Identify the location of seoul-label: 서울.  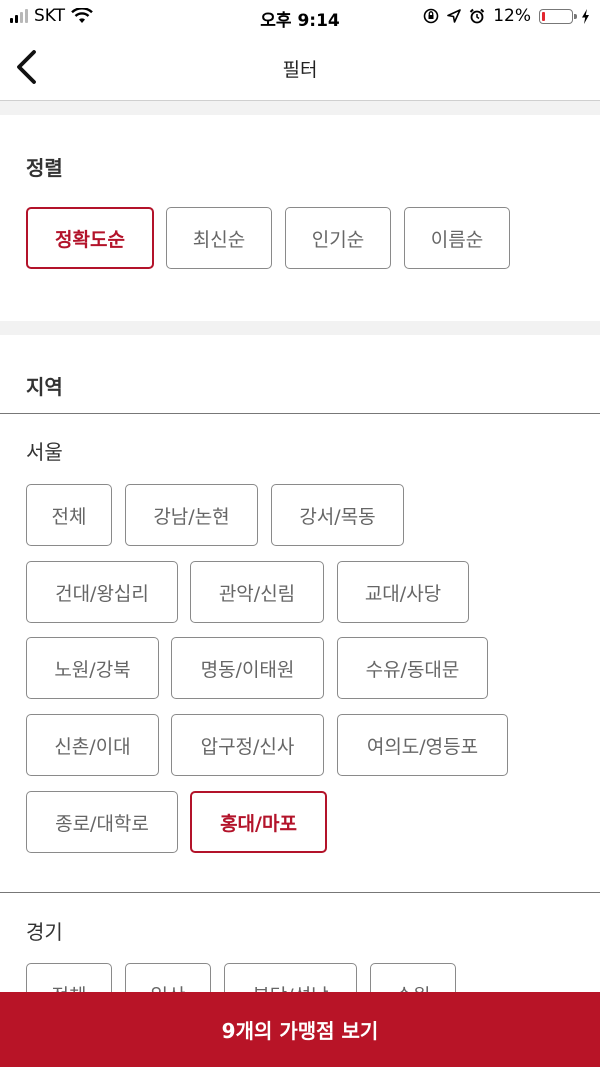
(44, 452).